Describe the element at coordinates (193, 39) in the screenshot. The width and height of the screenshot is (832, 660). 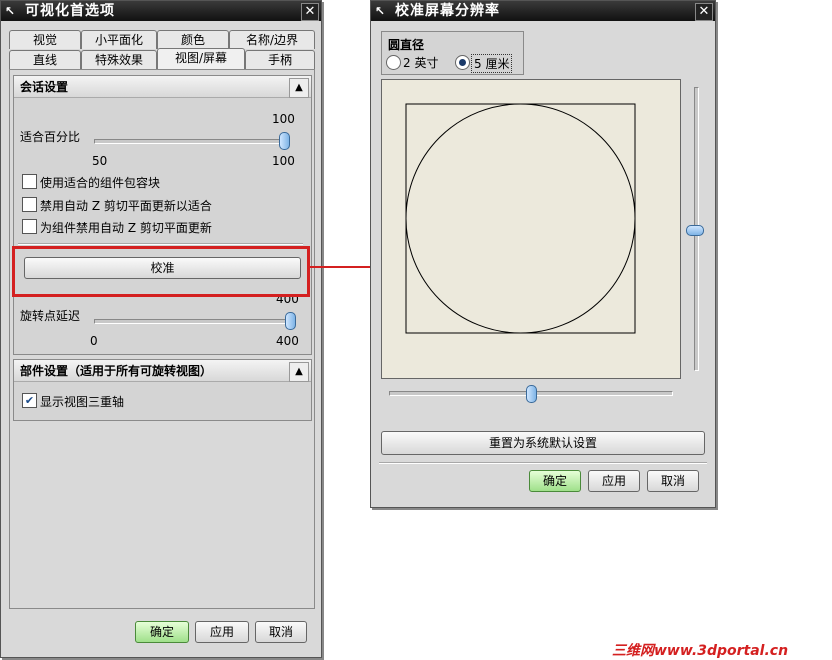
I see `tab-color: 颜色` at that location.